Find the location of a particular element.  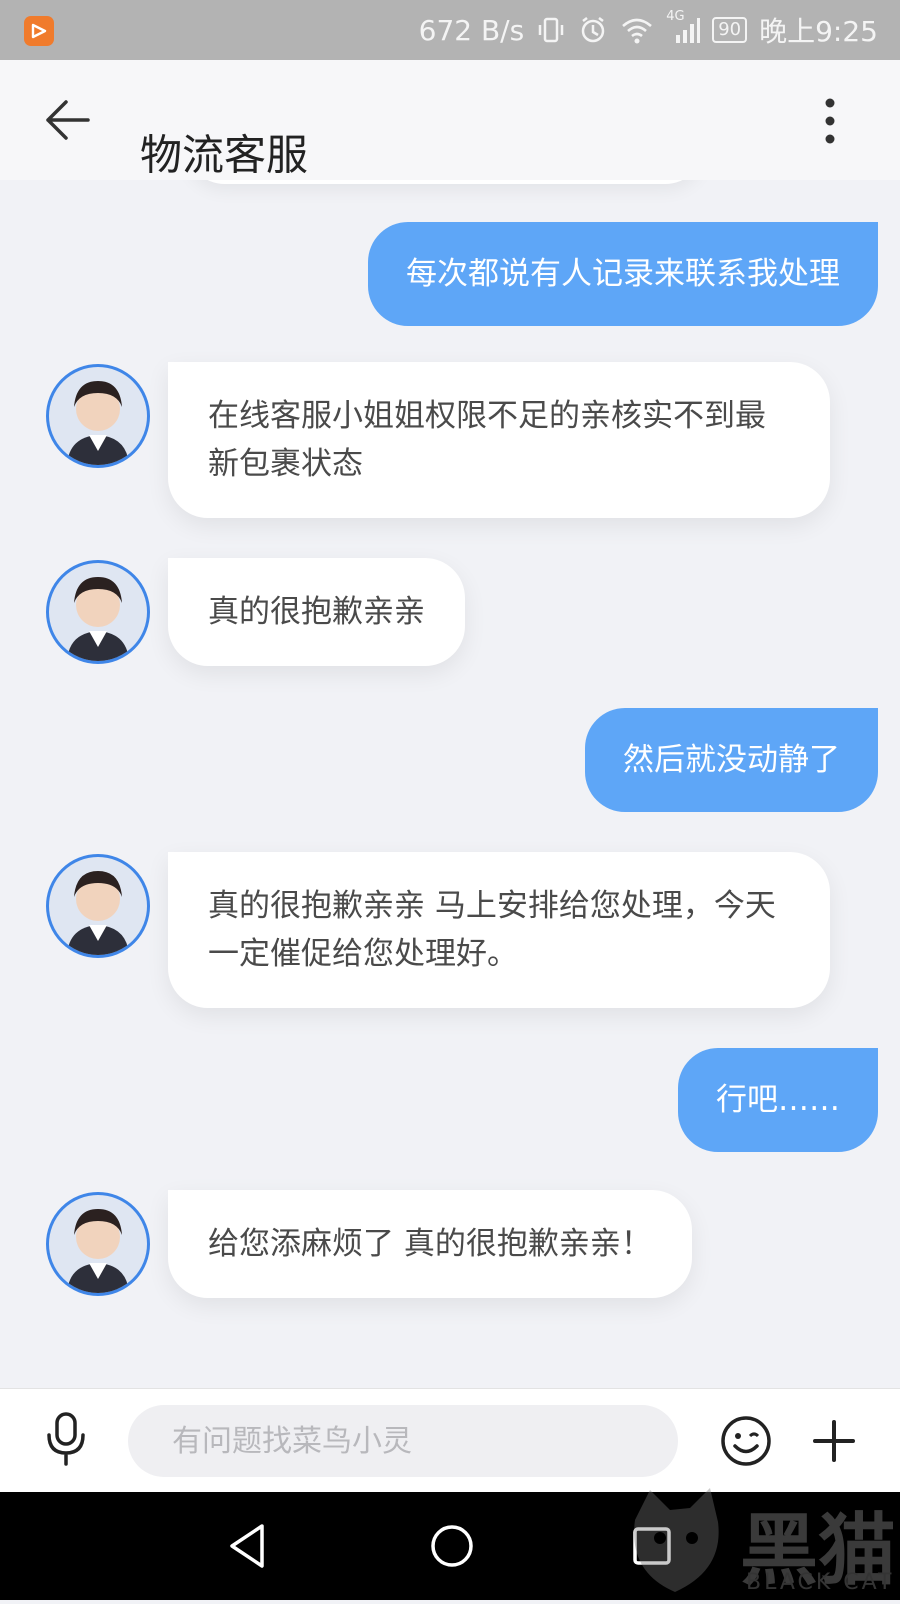

message-input is located at coordinates (403, 1441).